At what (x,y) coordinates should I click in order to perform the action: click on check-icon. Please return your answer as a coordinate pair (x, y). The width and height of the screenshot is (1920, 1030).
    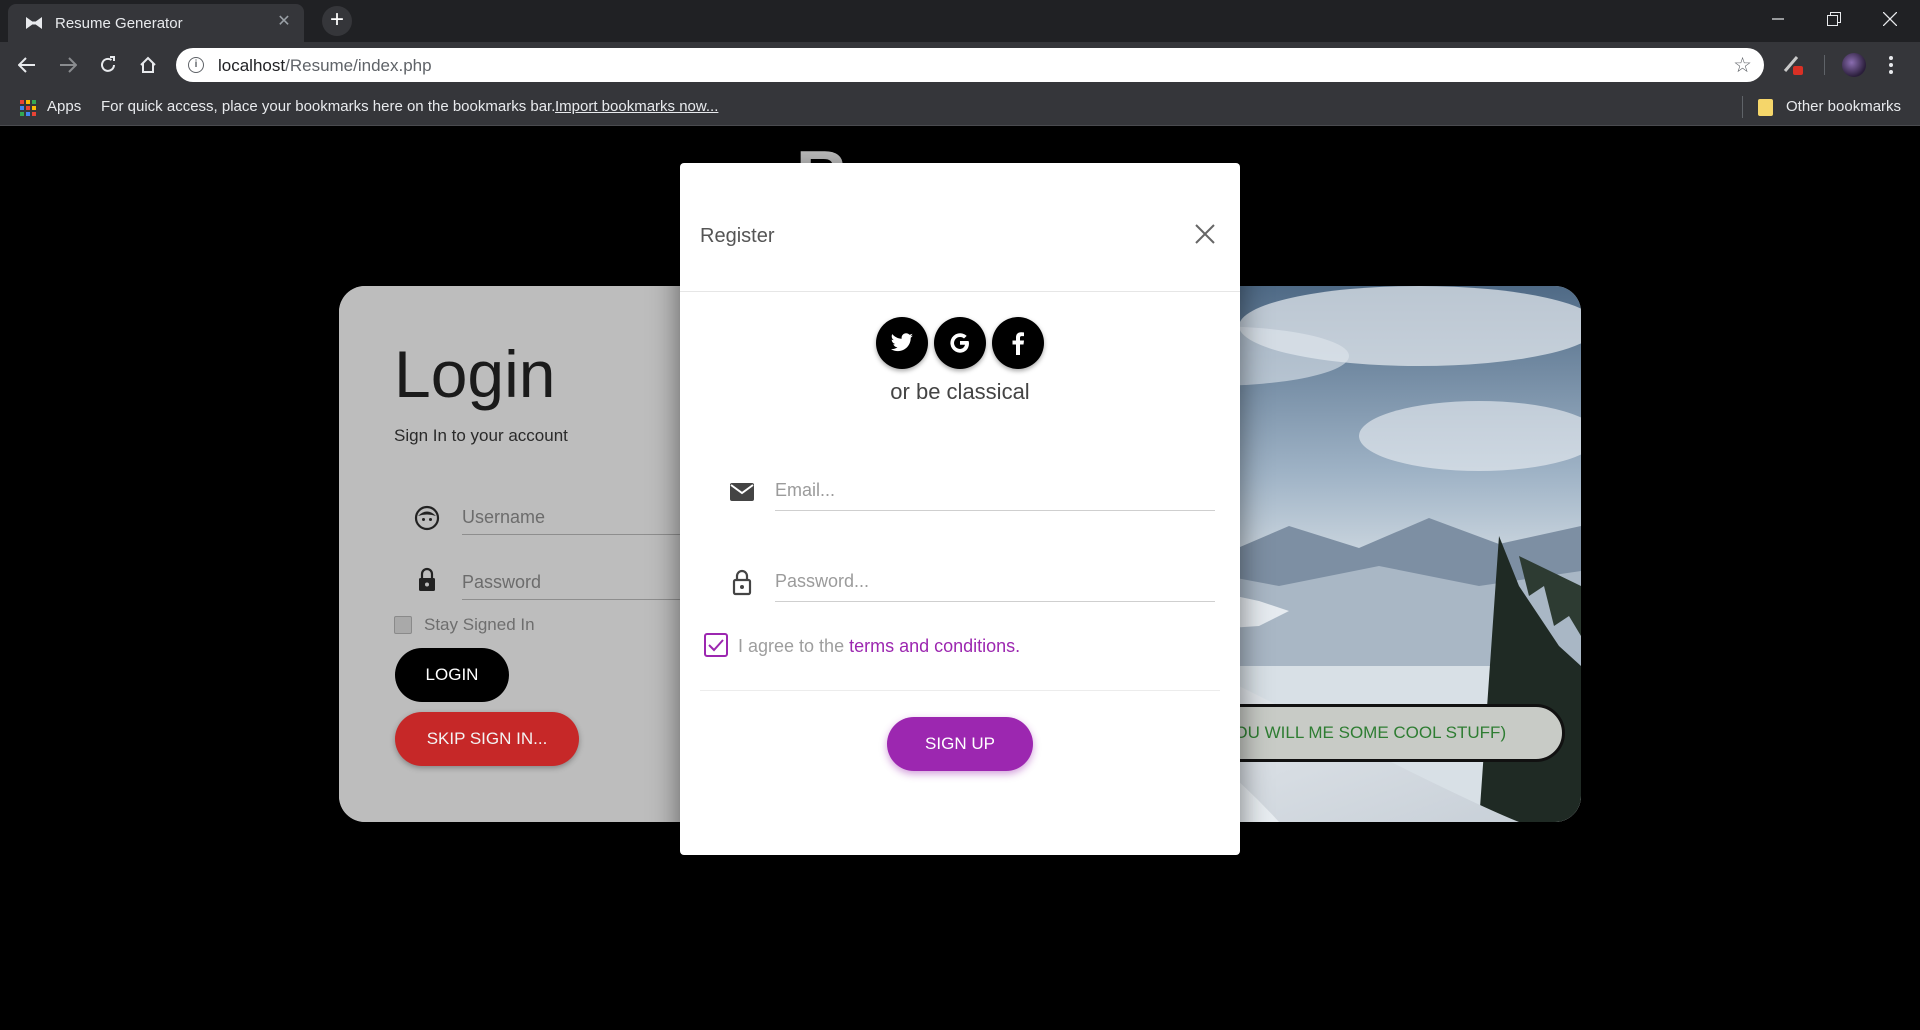
    Looking at the image, I should click on (716, 645).